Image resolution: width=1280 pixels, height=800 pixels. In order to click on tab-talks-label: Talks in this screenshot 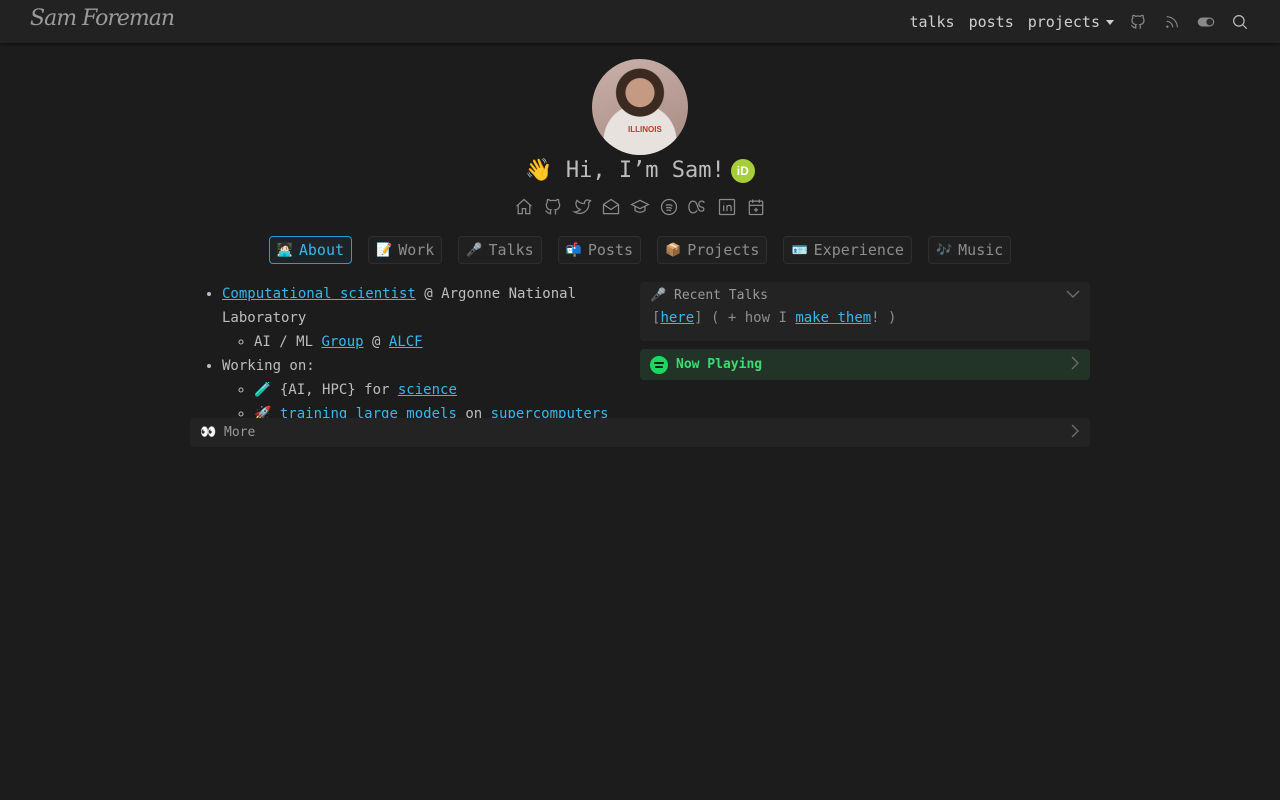, I will do `click(511, 250)`.